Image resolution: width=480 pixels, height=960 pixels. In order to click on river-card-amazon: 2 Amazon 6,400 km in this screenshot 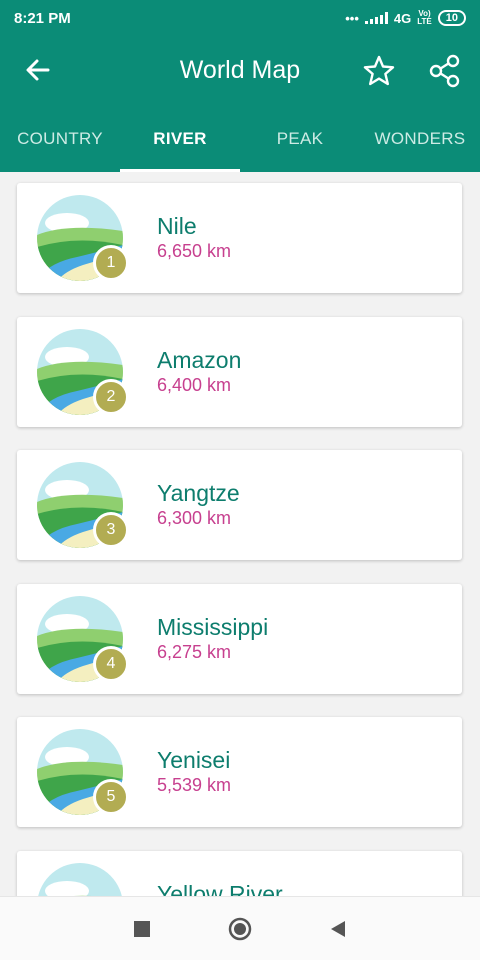, I will do `click(239, 372)`.